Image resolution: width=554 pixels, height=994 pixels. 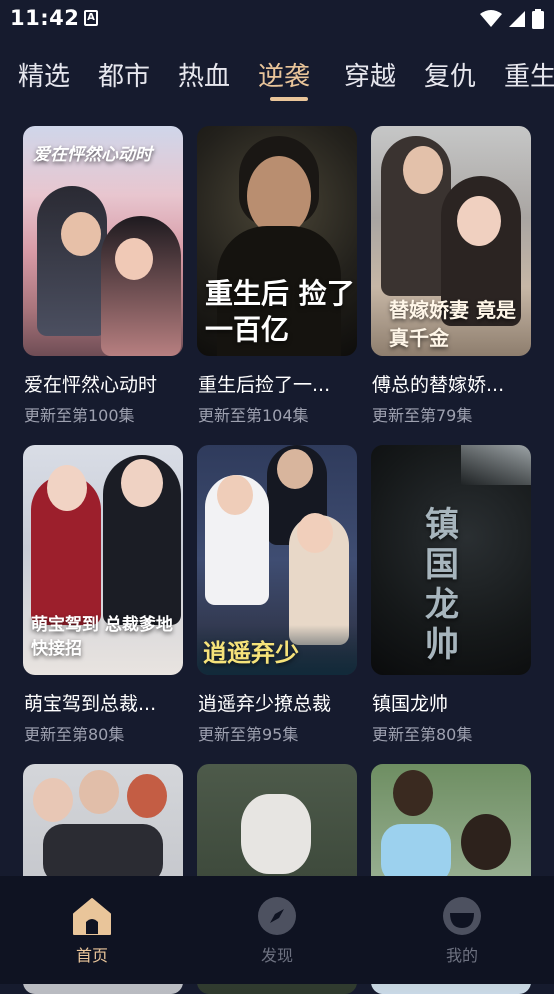 I want to click on nav-discover-label: 发现, so click(x=276, y=955).